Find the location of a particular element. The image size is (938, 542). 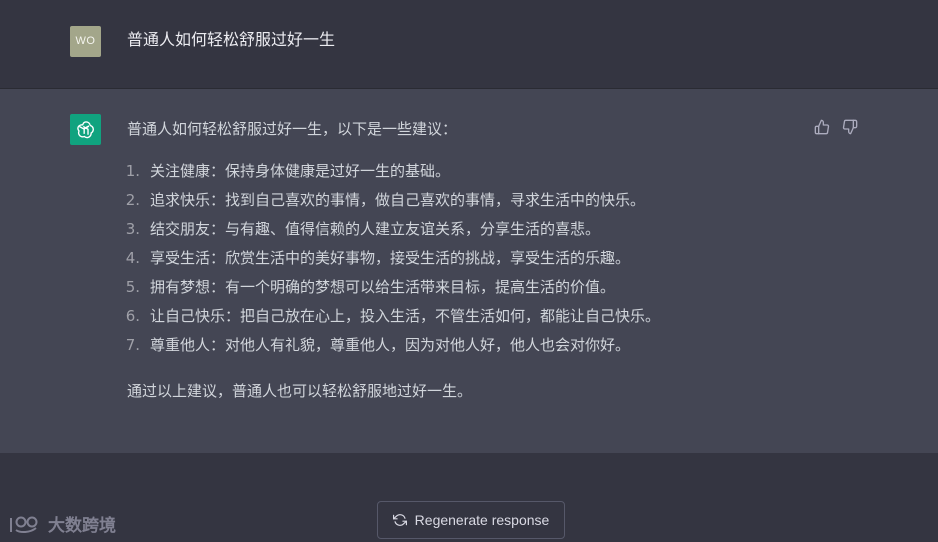

list-item: 3. 结交朋友：与有趣、值得信赖的人建立友谊关系，分享生活的喜悲。 is located at coordinates (466, 232).